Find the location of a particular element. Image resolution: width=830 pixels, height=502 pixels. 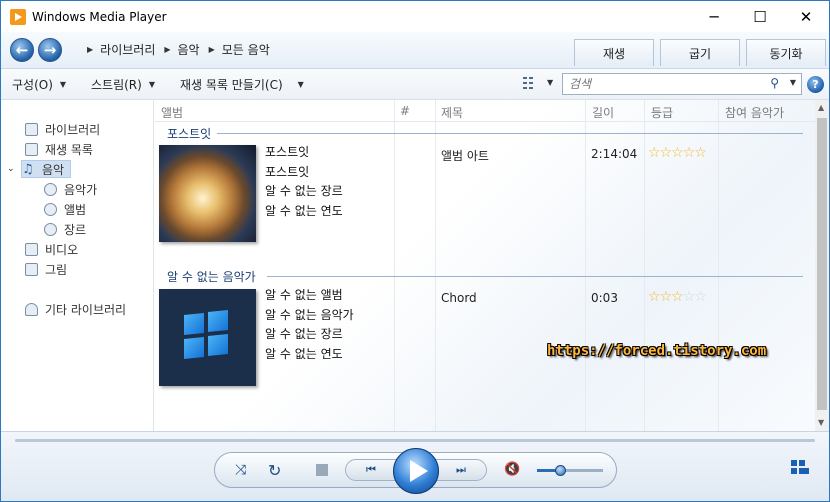

sidebar-item-library: 라이브러리 is located at coordinates (62, 129).